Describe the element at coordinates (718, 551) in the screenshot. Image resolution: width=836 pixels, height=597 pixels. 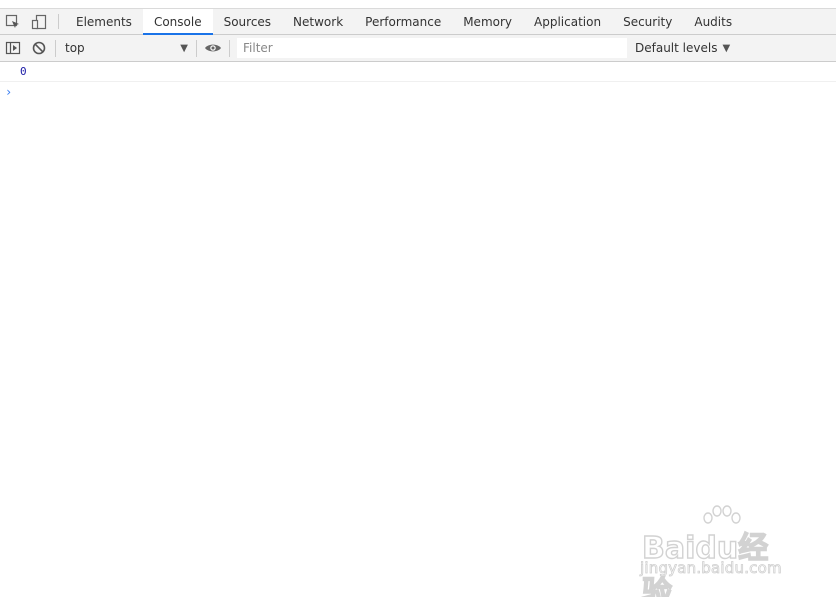
I see `baidu-watermark: Baidu经验 jingyan.baidu.com` at that location.